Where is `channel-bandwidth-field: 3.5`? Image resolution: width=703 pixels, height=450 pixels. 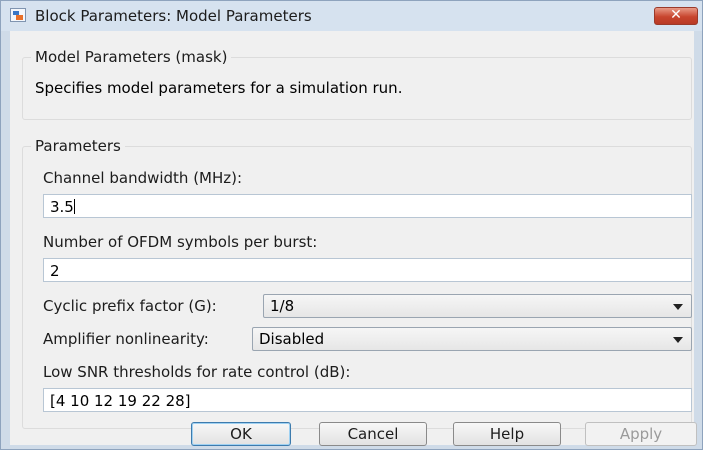 channel-bandwidth-field: 3.5 is located at coordinates (367, 206).